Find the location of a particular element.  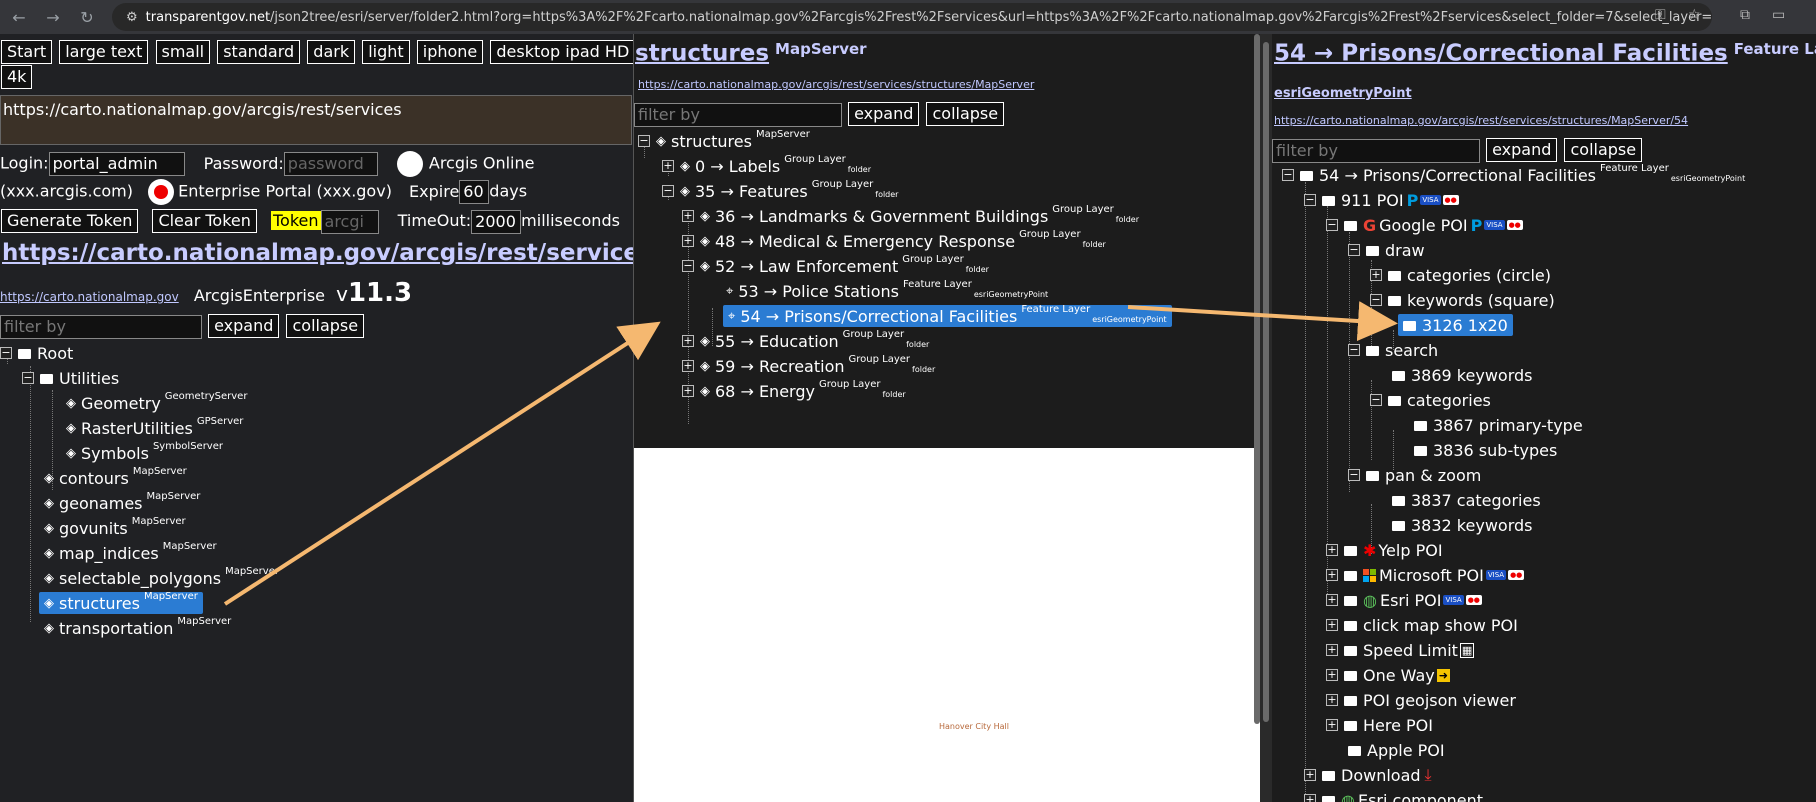

desktop-button: desktop ipad HD is located at coordinates (562, 52).